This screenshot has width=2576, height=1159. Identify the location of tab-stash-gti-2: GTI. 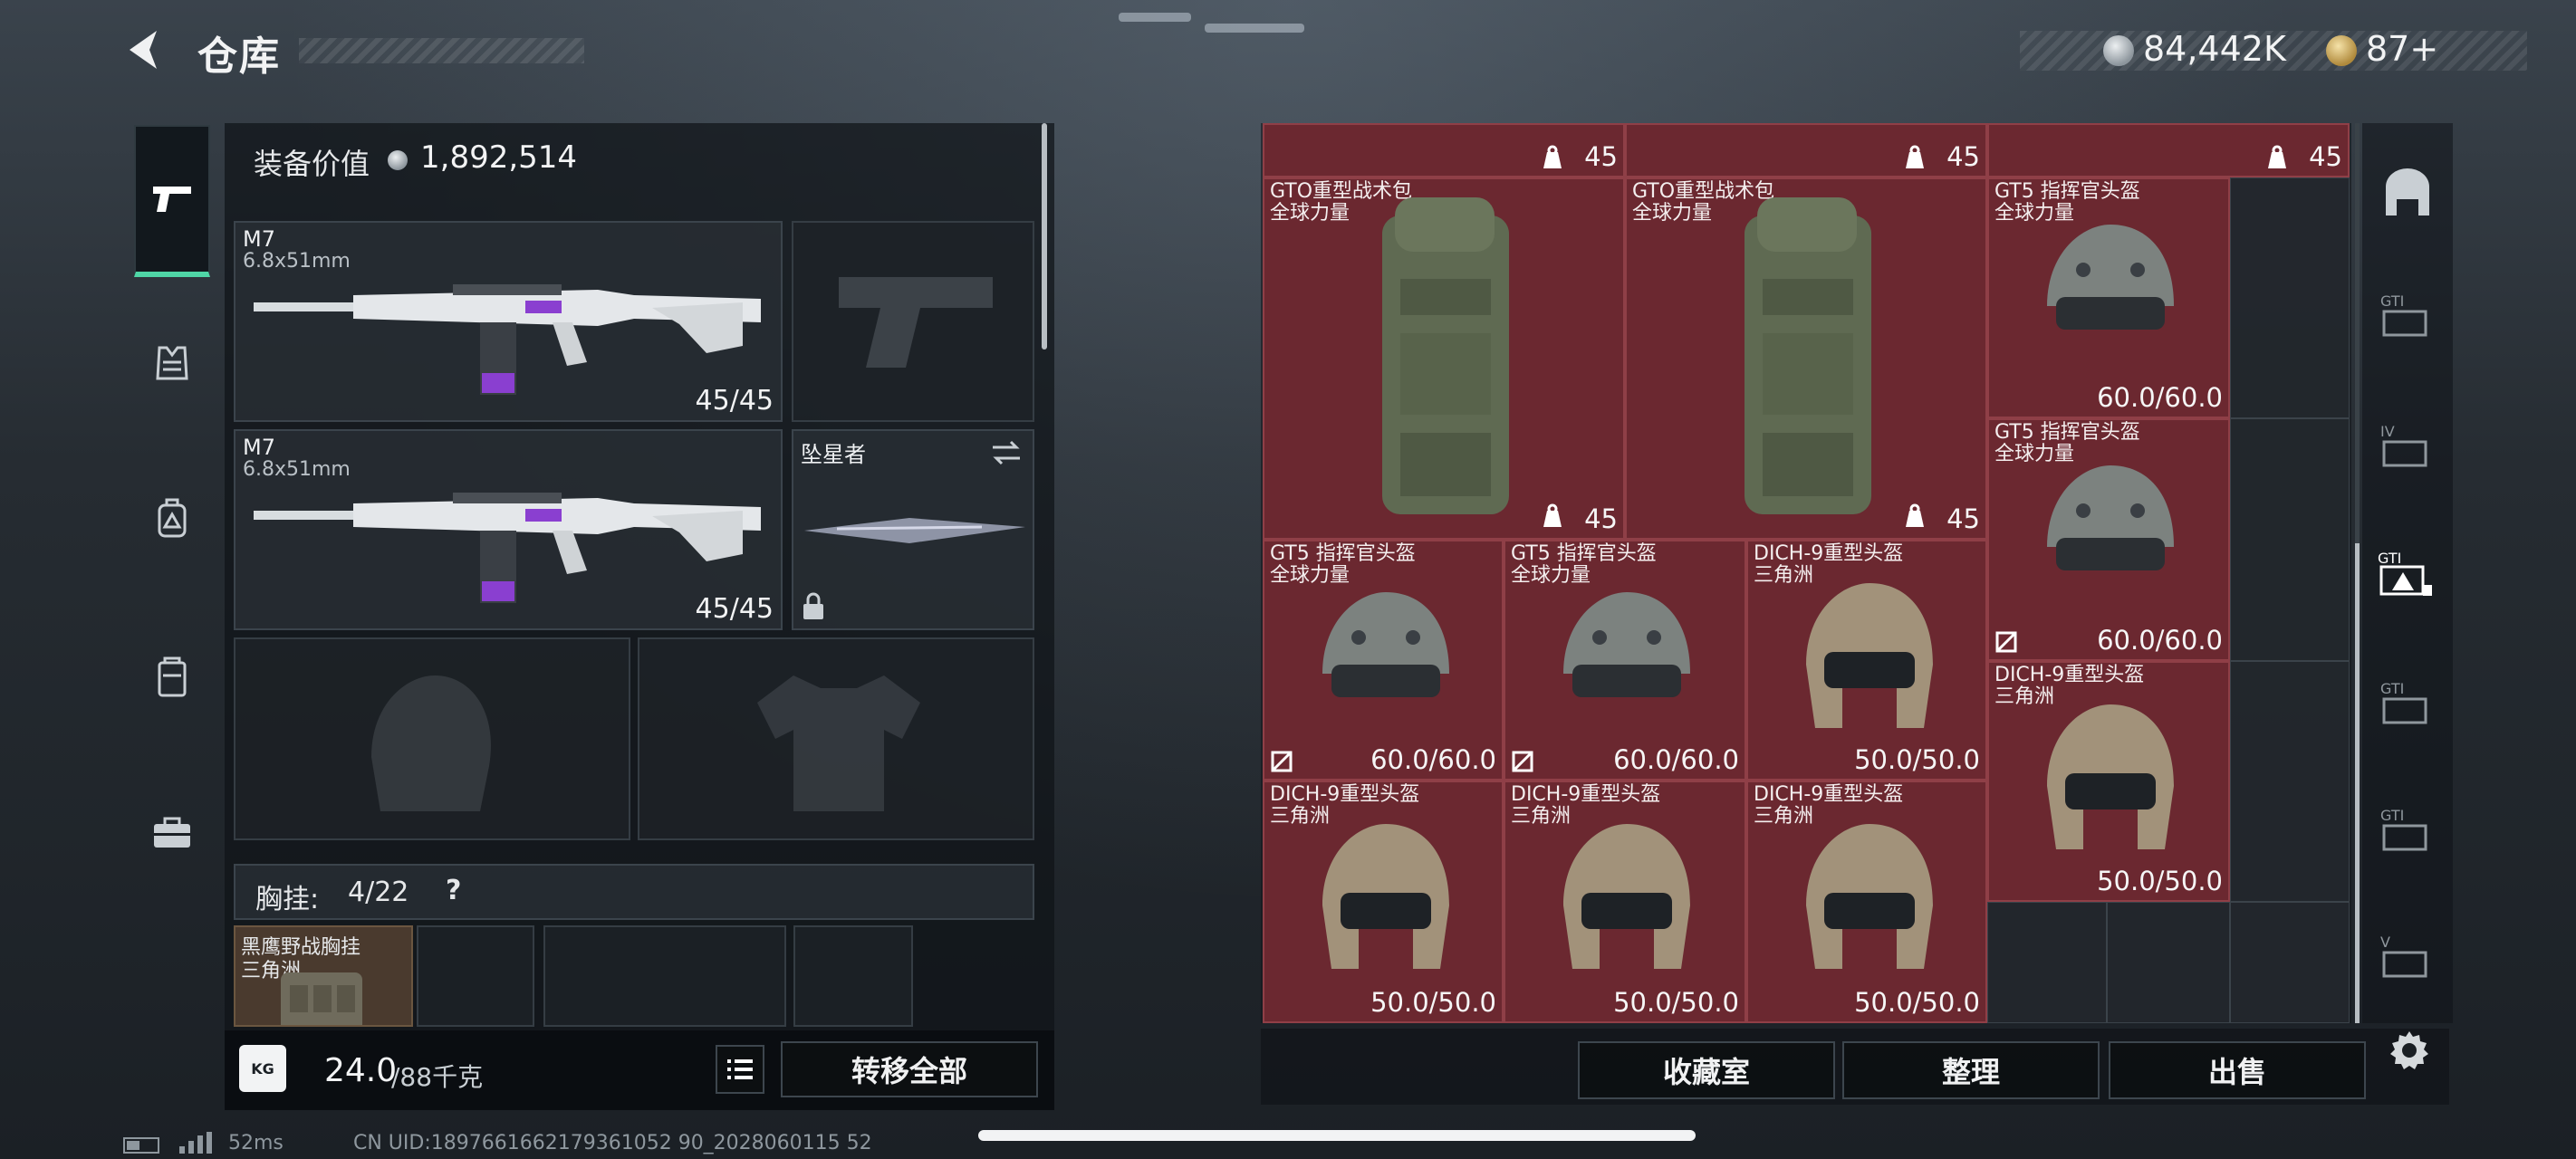
(2407, 703).